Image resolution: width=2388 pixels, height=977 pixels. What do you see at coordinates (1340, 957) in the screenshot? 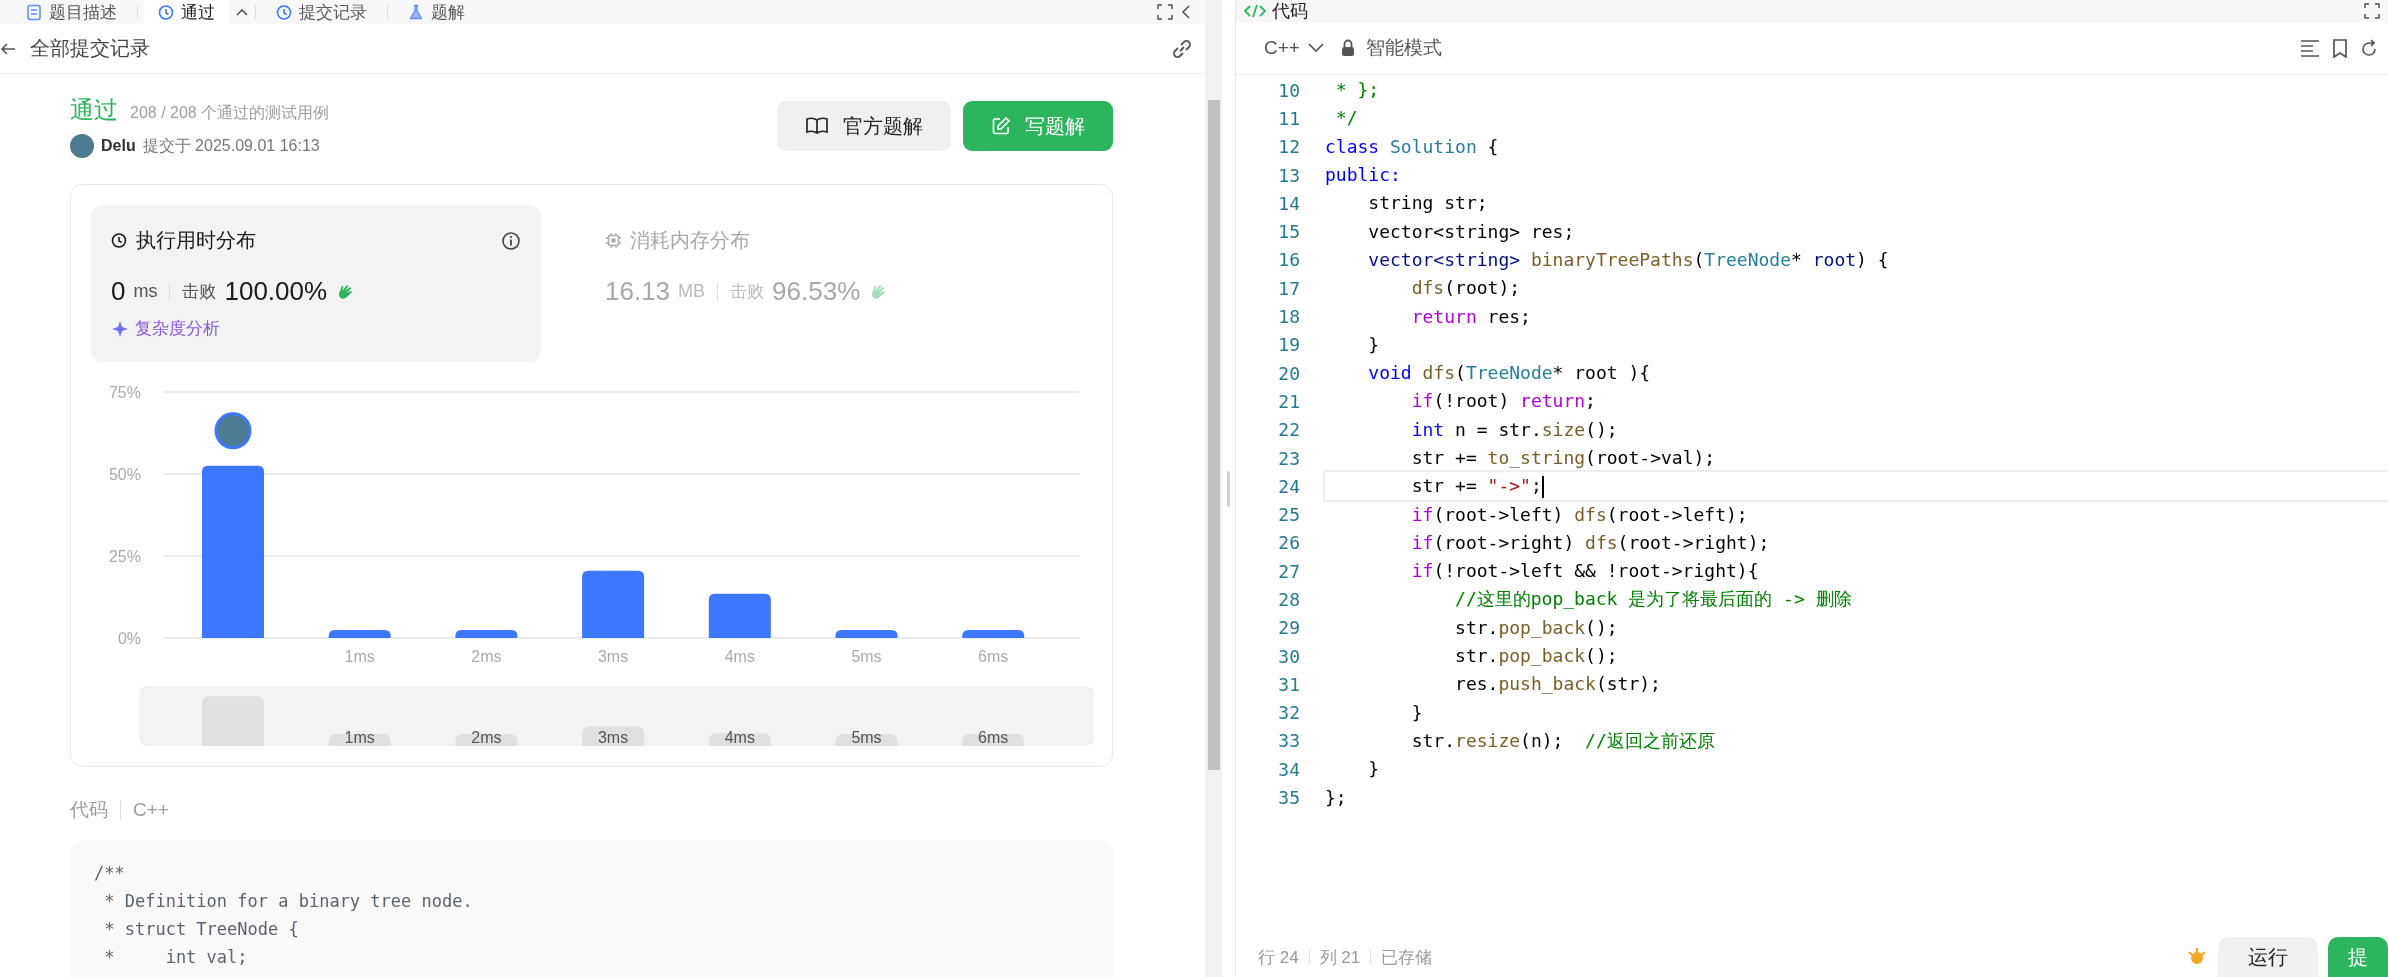
I see `status-text: 列 21` at bounding box center [1340, 957].